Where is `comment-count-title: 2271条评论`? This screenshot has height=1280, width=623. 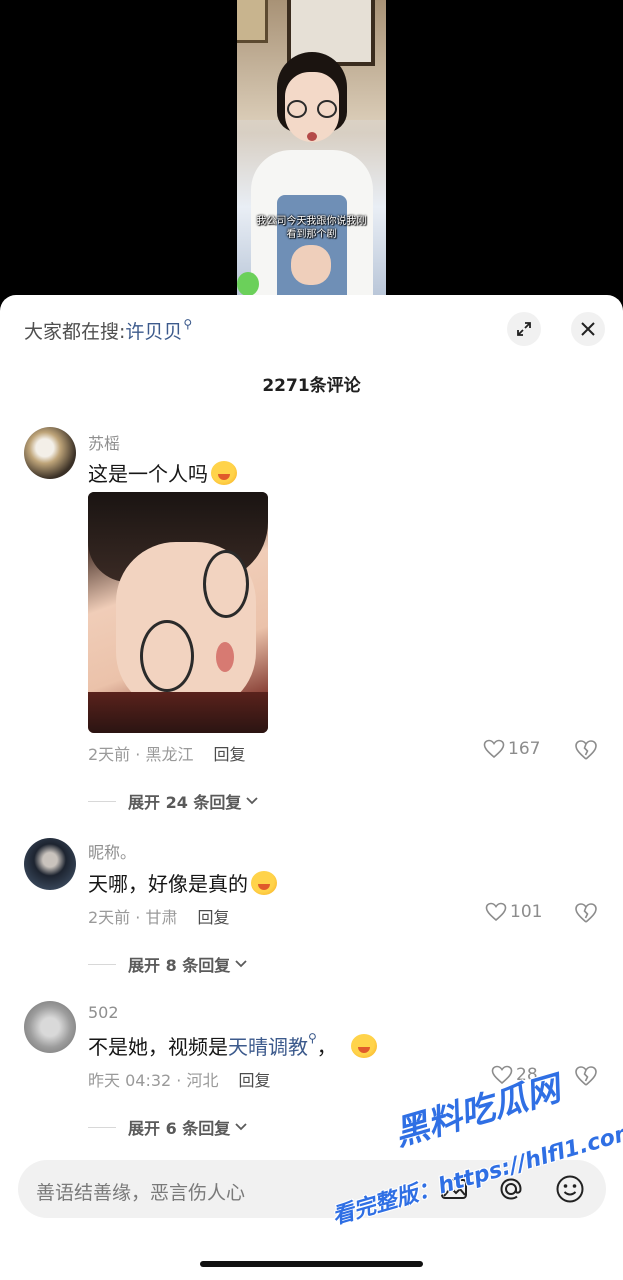 comment-count-title: 2271条评论 is located at coordinates (311, 386).